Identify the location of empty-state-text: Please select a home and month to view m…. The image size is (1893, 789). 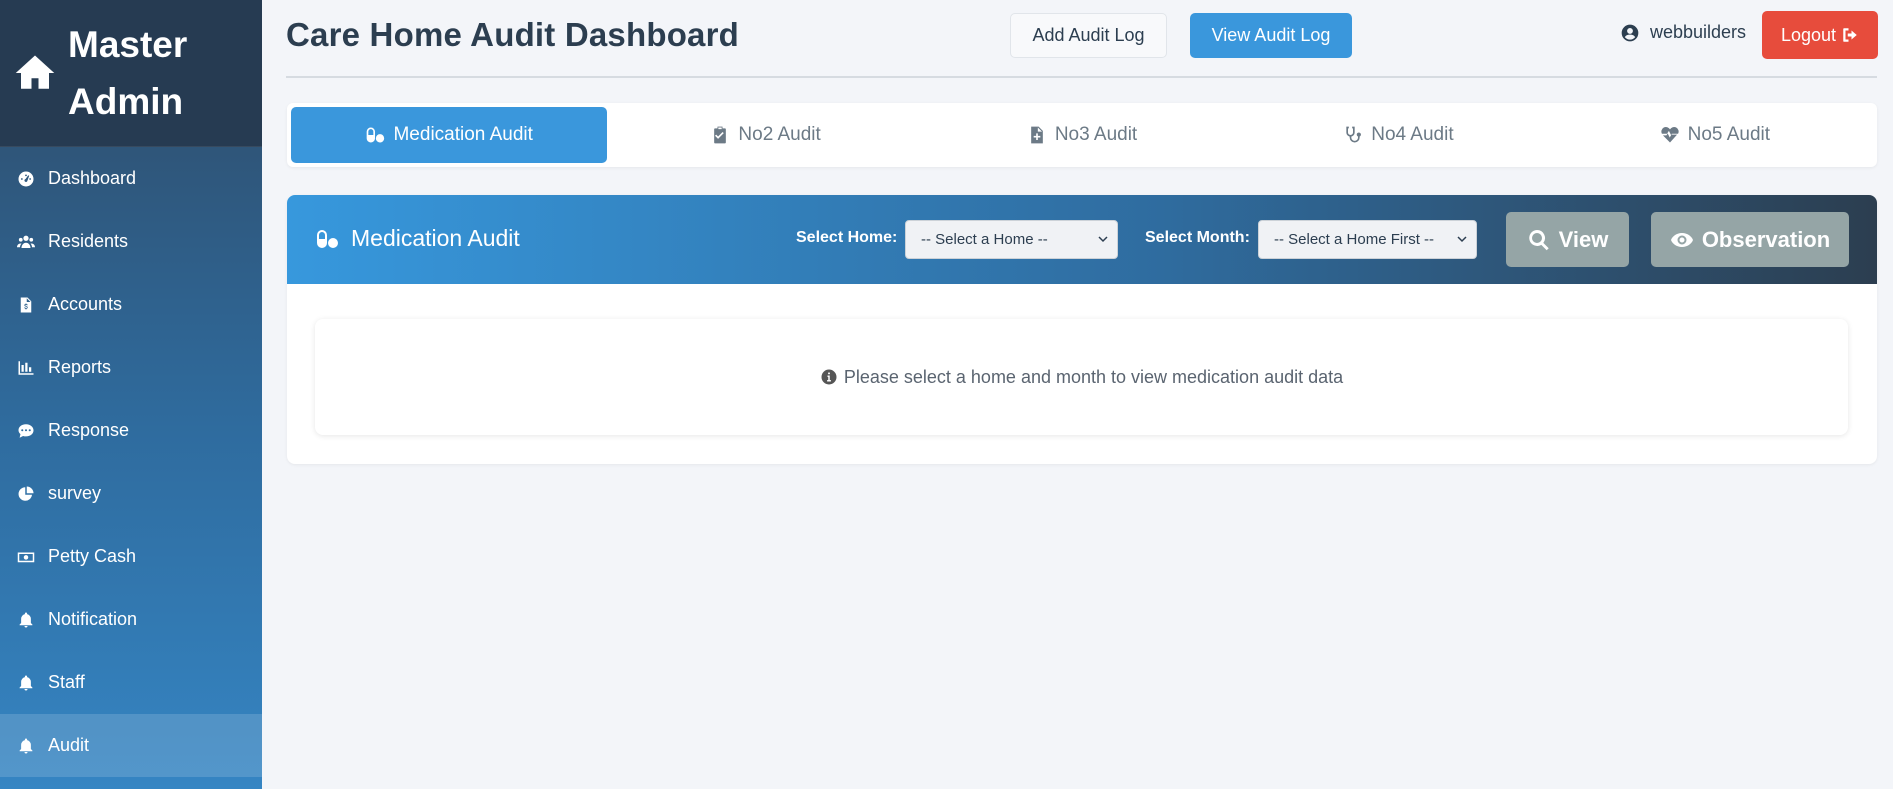
(1093, 376).